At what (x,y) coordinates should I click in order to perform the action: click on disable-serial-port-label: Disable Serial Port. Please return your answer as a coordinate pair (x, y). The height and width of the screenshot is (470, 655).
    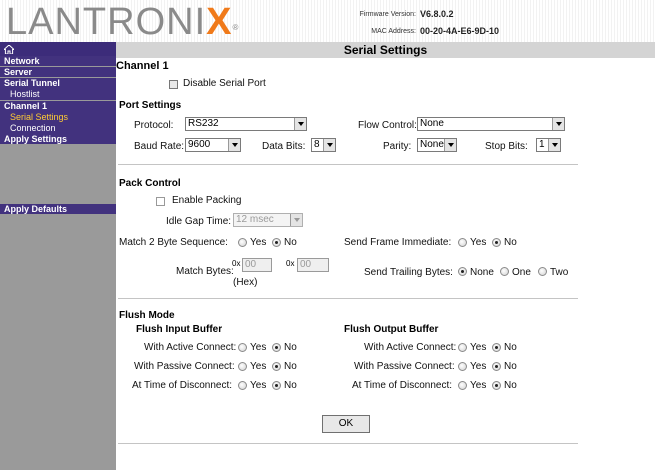
    Looking at the image, I should click on (224, 83).